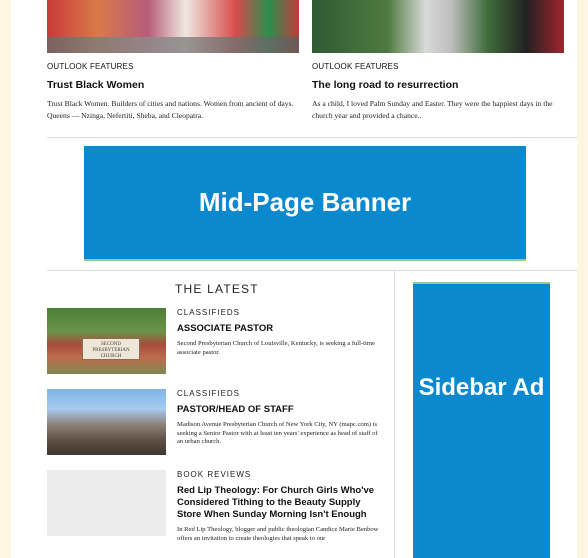  I want to click on item-thumbnail: SECOND PRESBYTERIAN CHURCH, so click(106, 341).